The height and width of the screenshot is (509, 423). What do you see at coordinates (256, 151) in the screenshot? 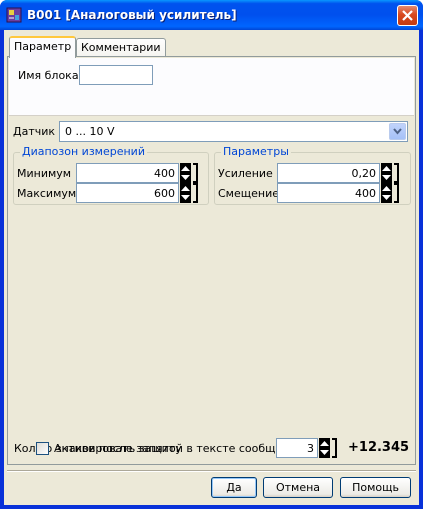
I see `params-group-title: Параметры` at bounding box center [256, 151].